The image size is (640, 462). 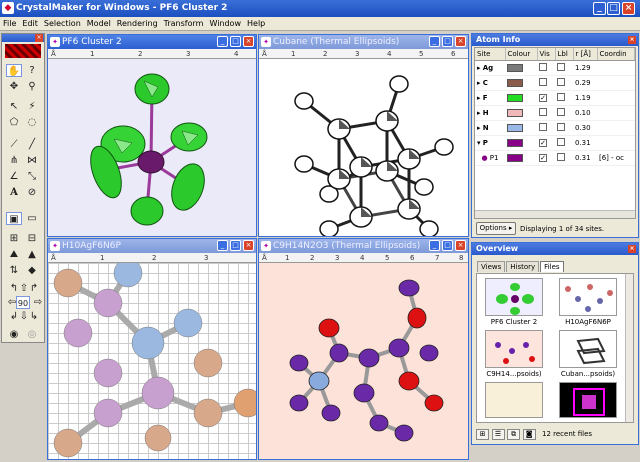 I want to click on tab-history: History, so click(x=523, y=266).